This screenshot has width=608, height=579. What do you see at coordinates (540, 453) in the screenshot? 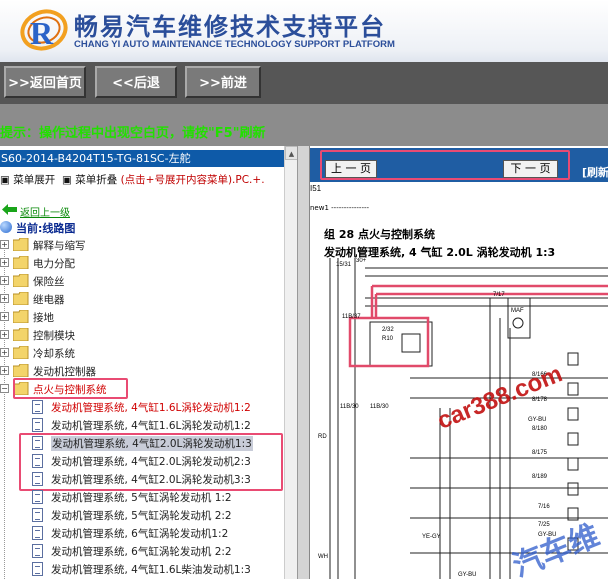
I see `diagram-label: 8/175` at bounding box center [540, 453].